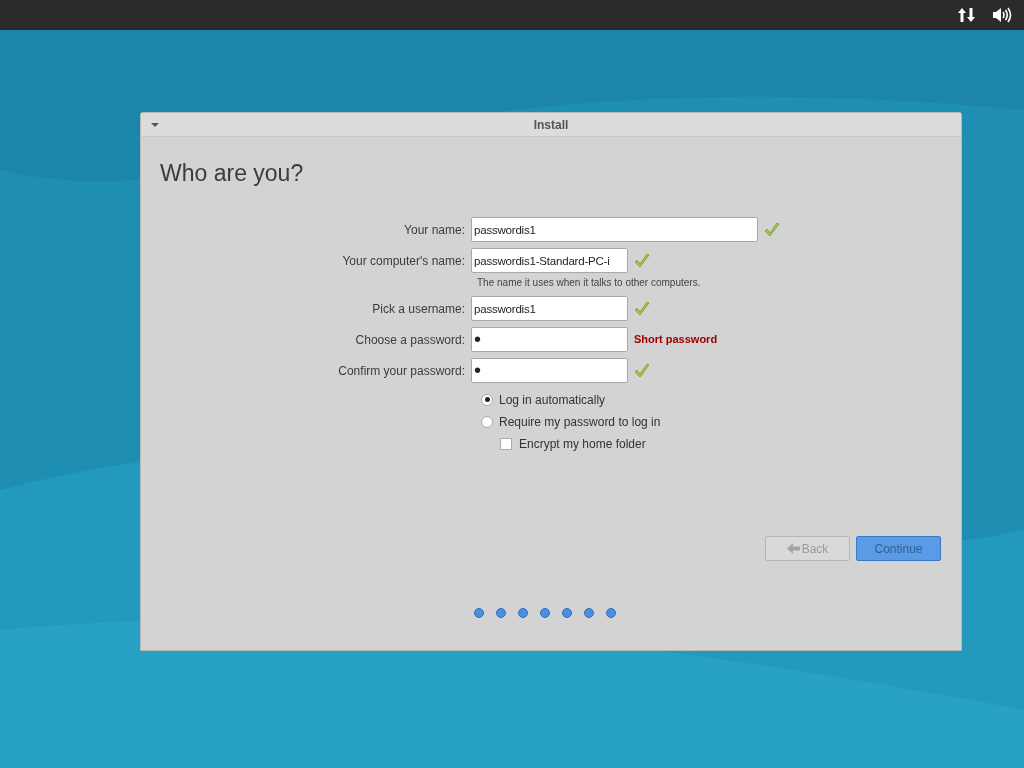 The image size is (1024, 768). Describe the element at coordinates (552, 399) in the screenshot. I see `radio-label: Log in automatically` at that location.